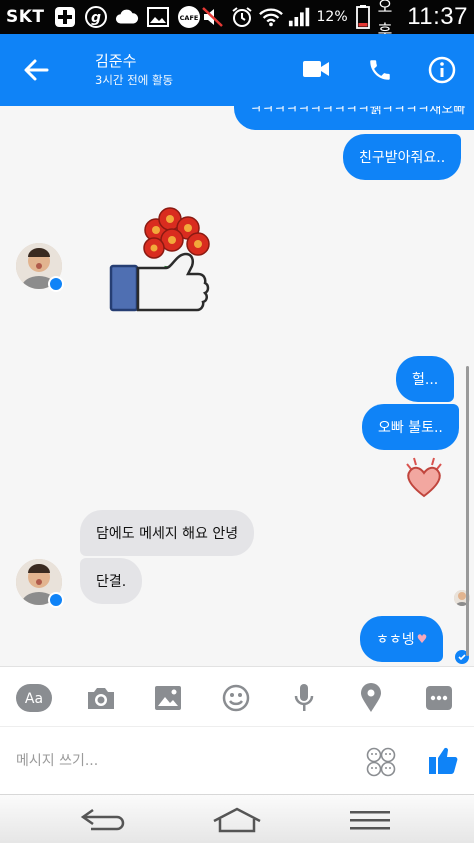 Image resolution: width=474 pixels, height=843 pixels. What do you see at coordinates (332, 17) in the screenshot?
I see `battery-percent: 12%` at bounding box center [332, 17].